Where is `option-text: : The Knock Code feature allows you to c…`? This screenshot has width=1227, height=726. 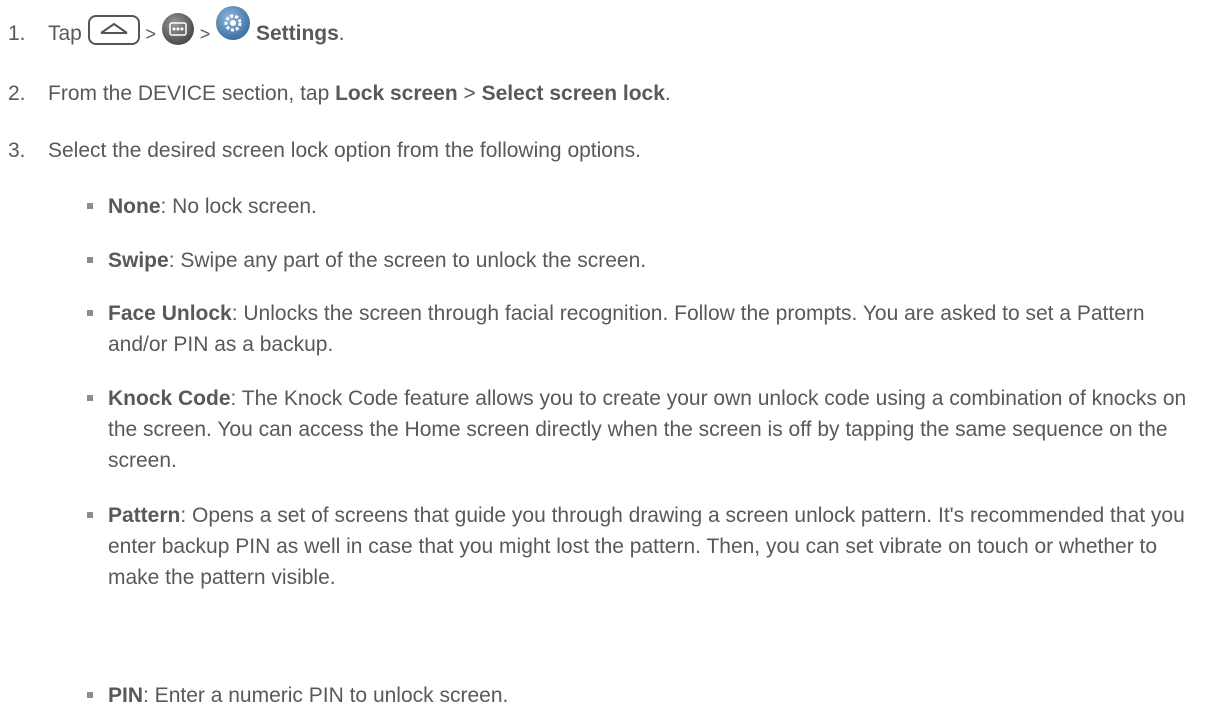
option-text: : The Knock Code feature allows you to c… is located at coordinates (647, 429).